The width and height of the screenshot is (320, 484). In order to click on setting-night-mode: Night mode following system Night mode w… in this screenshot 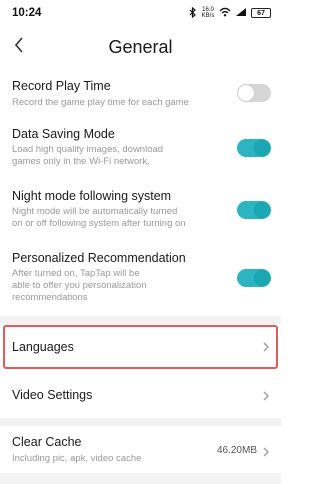, I will do `click(140, 209)`.